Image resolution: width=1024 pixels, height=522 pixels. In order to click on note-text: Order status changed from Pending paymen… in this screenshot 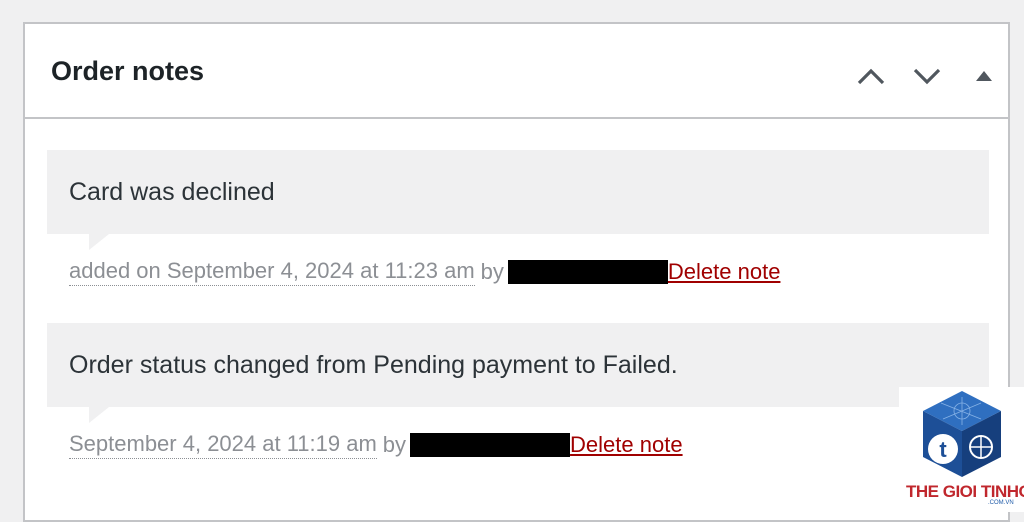, I will do `click(373, 364)`.